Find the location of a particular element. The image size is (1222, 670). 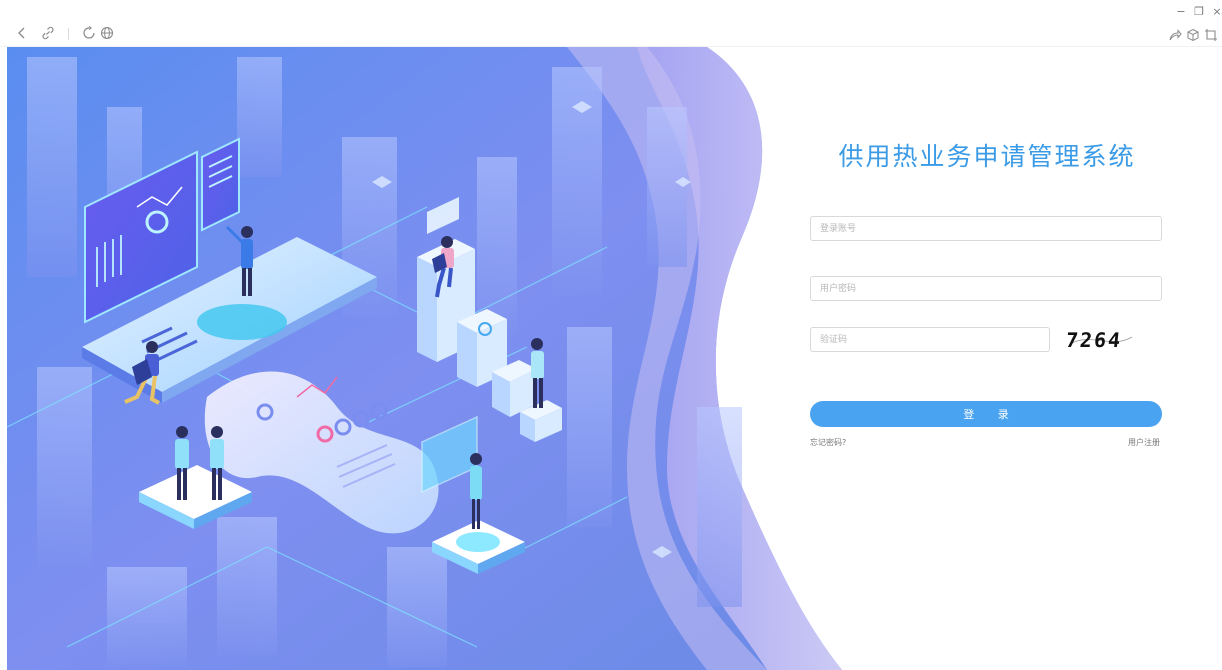

back-button is located at coordinates (22, 33).